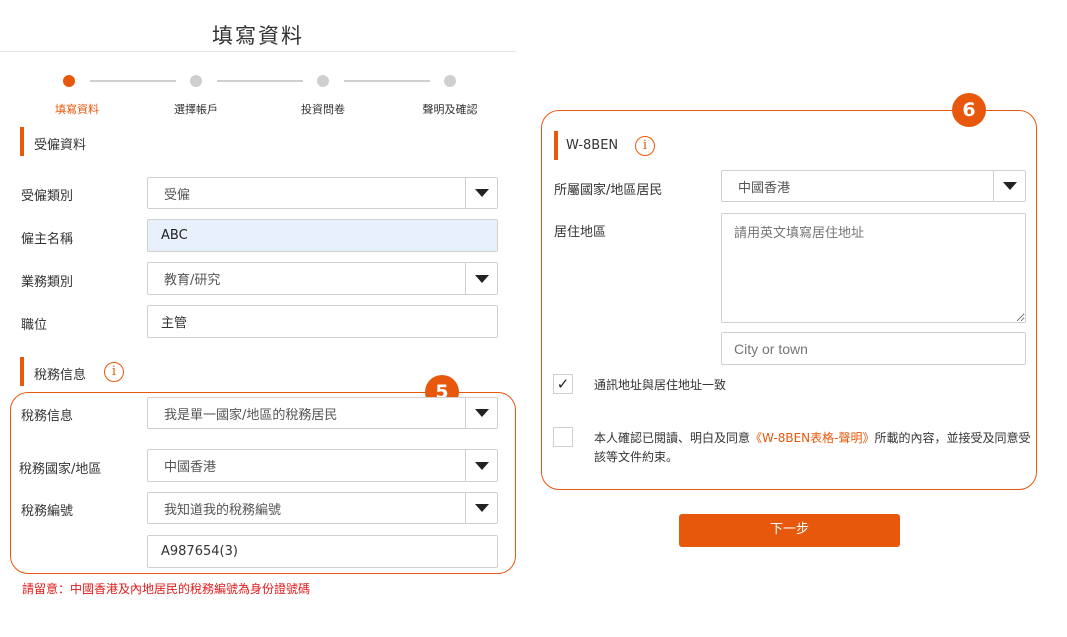  I want to click on tax-country-select: 中國香港, so click(322, 465).